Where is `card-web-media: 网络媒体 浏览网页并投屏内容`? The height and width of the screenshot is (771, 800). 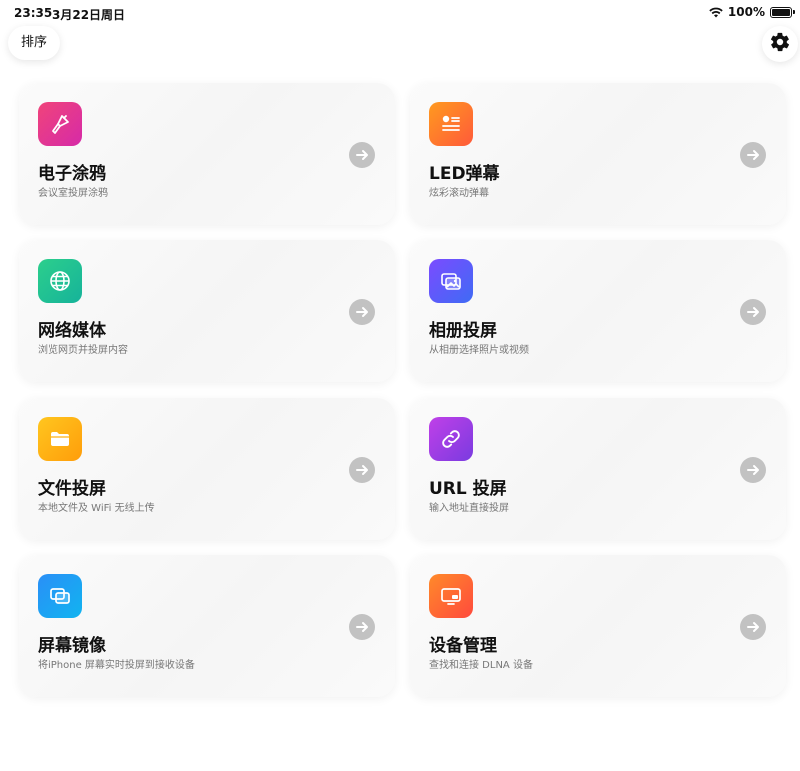 card-web-media: 网络媒体 浏览网页并投屏内容 is located at coordinates (207, 311).